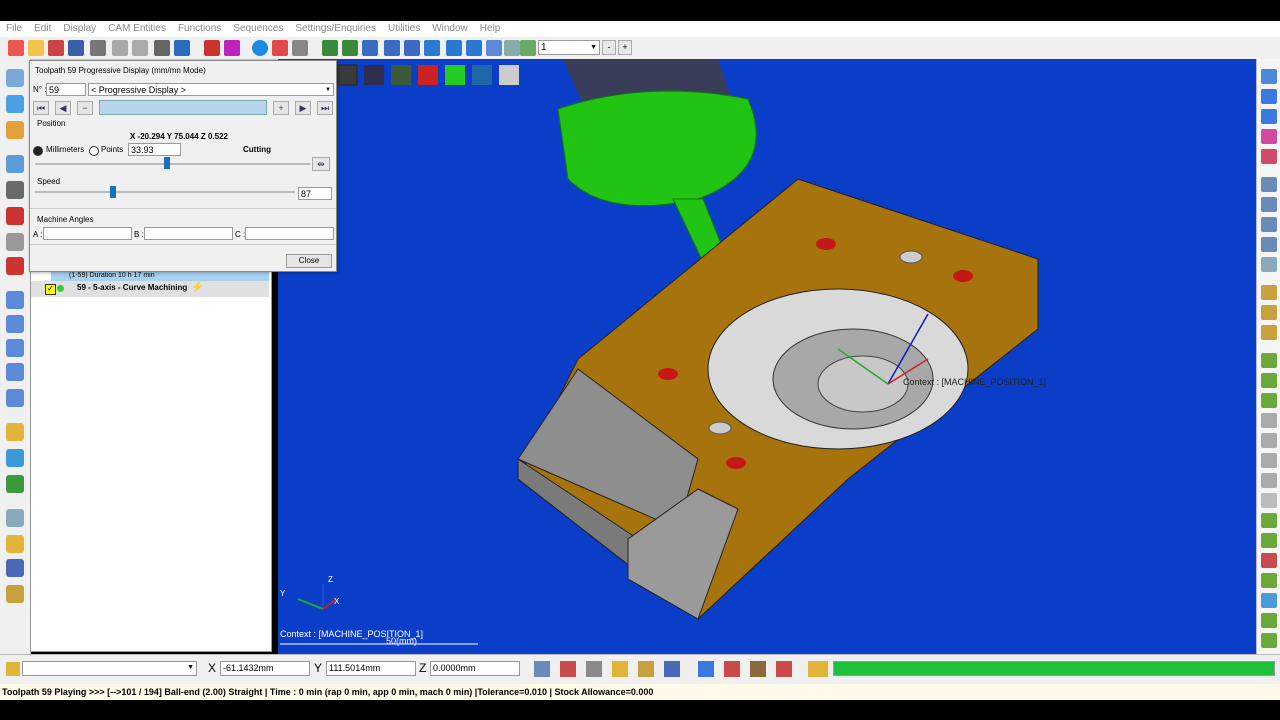 The width and height of the screenshot is (1280, 720). Describe the element at coordinates (494, 48) in the screenshot. I see `select-icon` at that location.